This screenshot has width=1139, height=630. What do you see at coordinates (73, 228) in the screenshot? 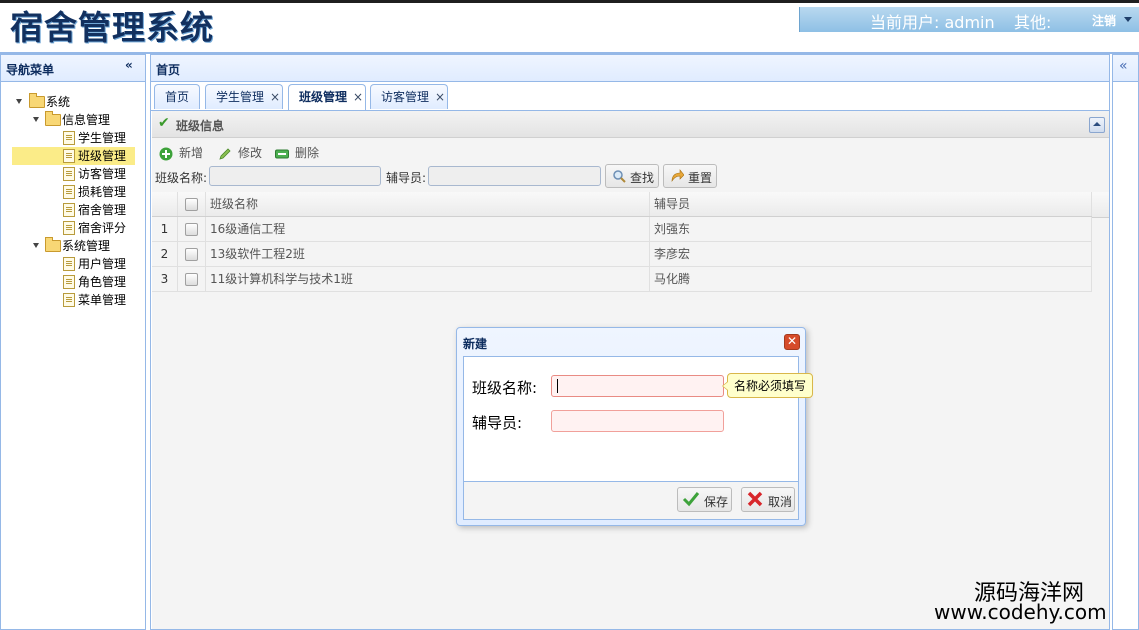
I see `tree-node-dorm-rating: 宿舍评分` at bounding box center [73, 228].